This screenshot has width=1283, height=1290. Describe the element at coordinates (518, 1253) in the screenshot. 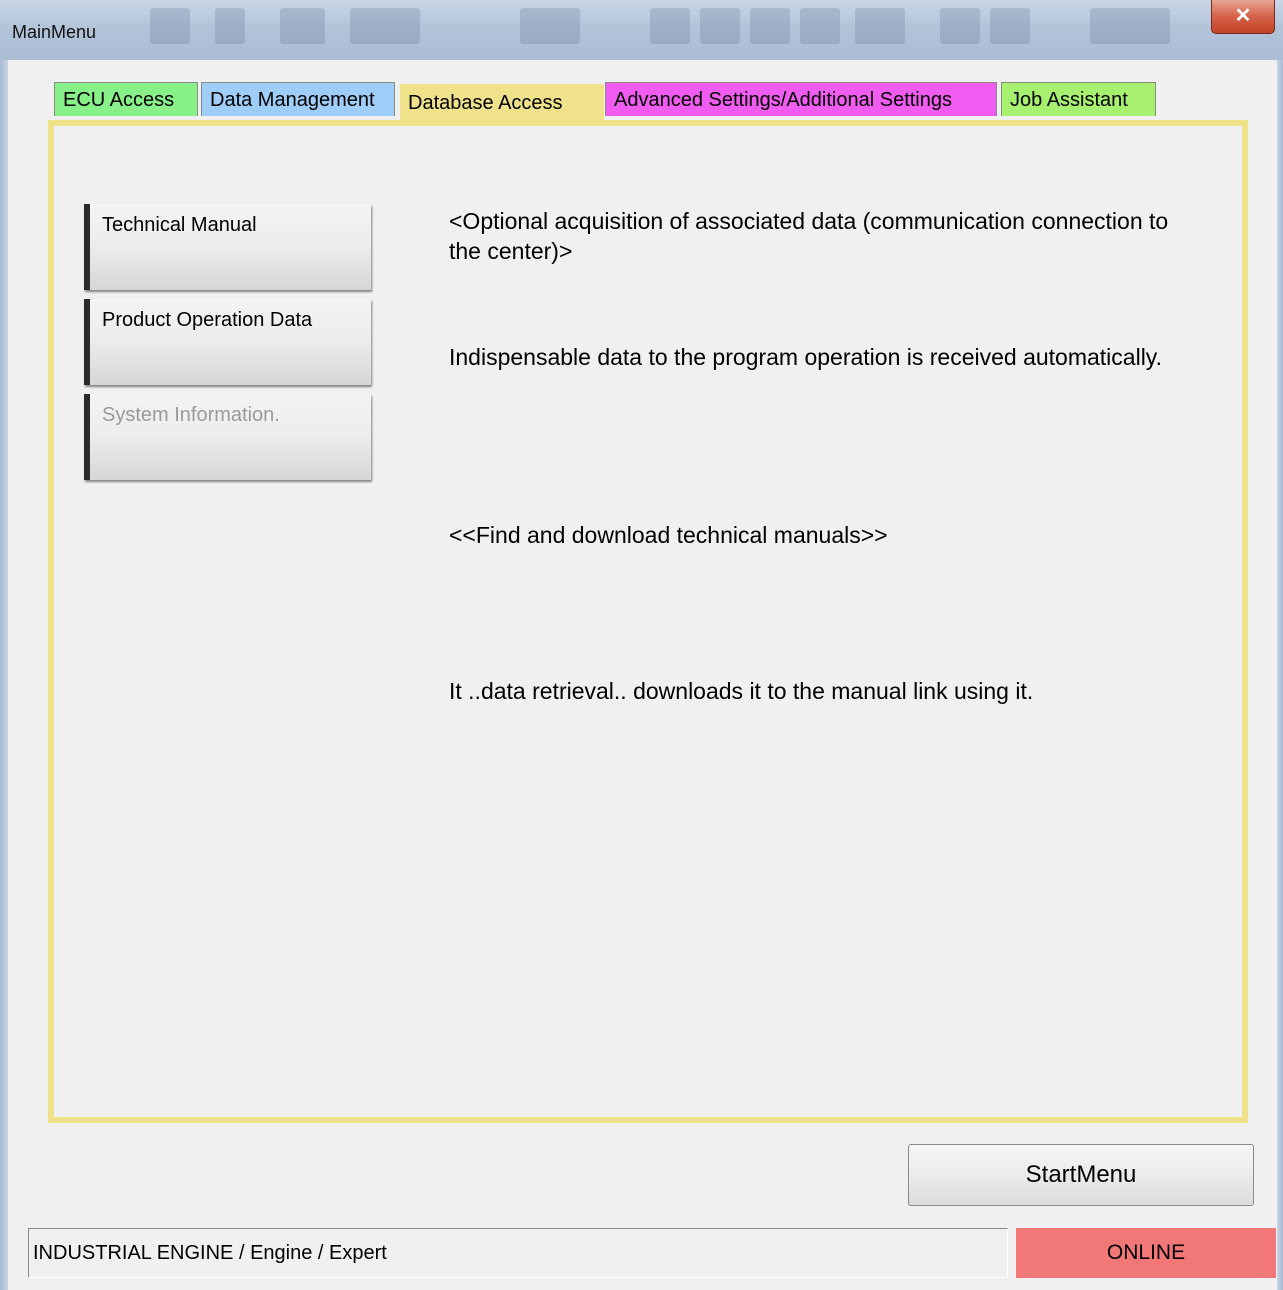

I see `status-path: INDUSTRIAL ENGINE / Engine / Expert` at that location.